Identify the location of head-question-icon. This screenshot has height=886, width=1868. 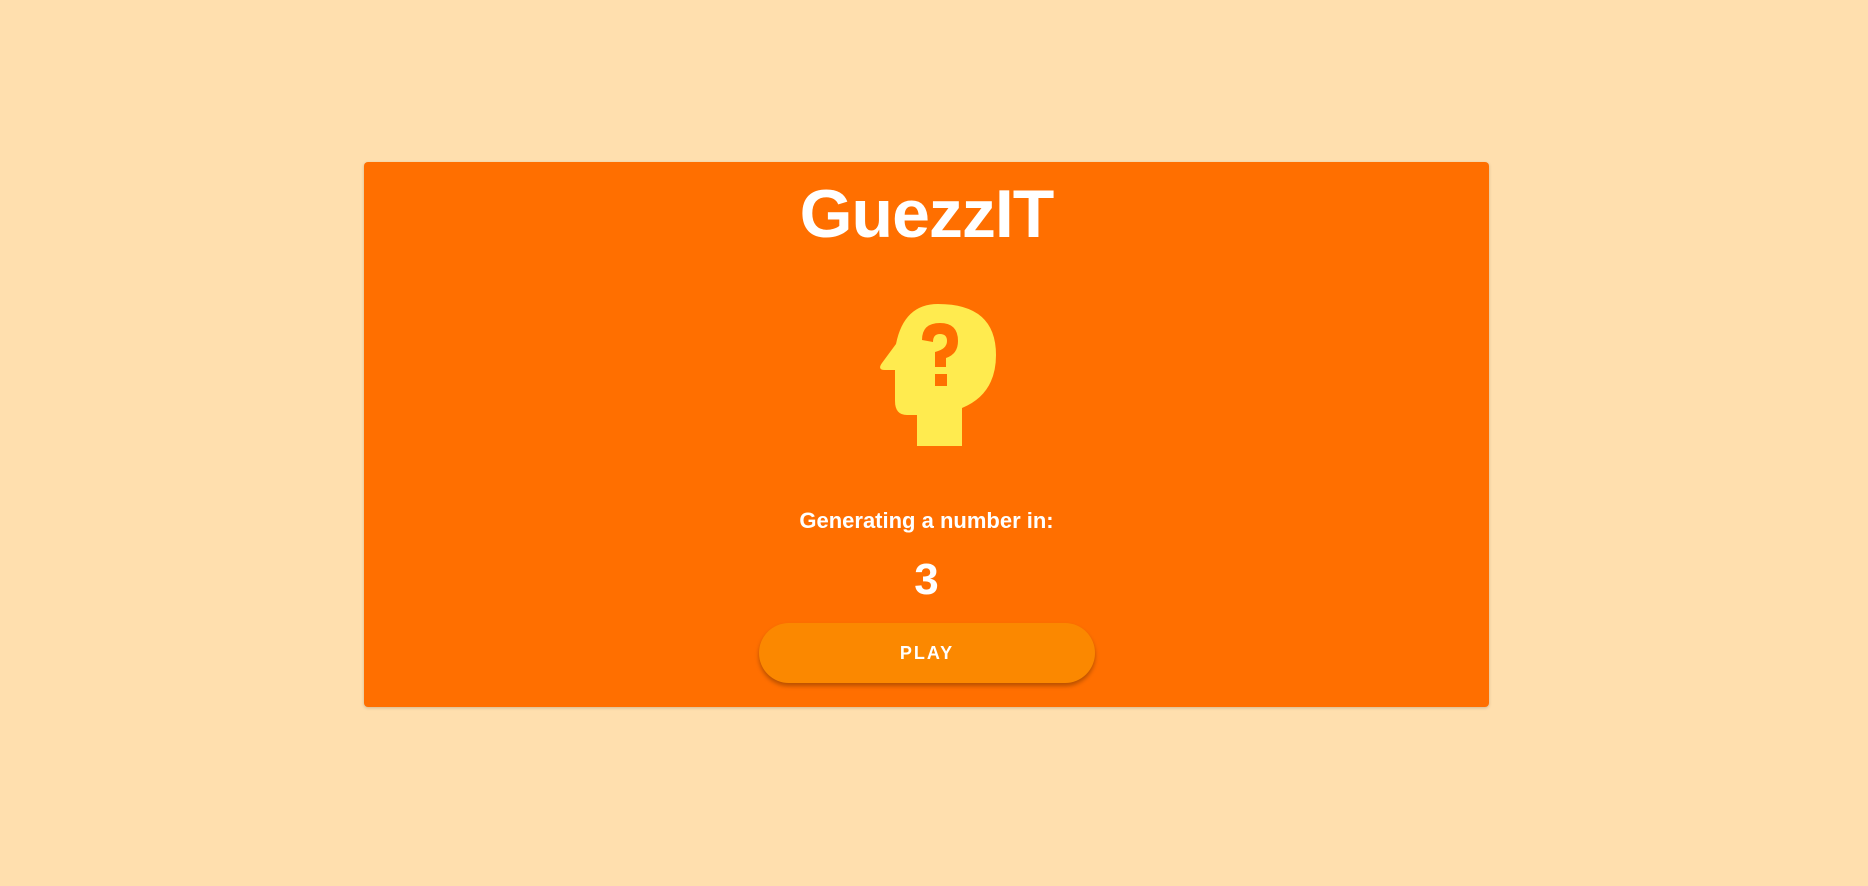
(932, 356).